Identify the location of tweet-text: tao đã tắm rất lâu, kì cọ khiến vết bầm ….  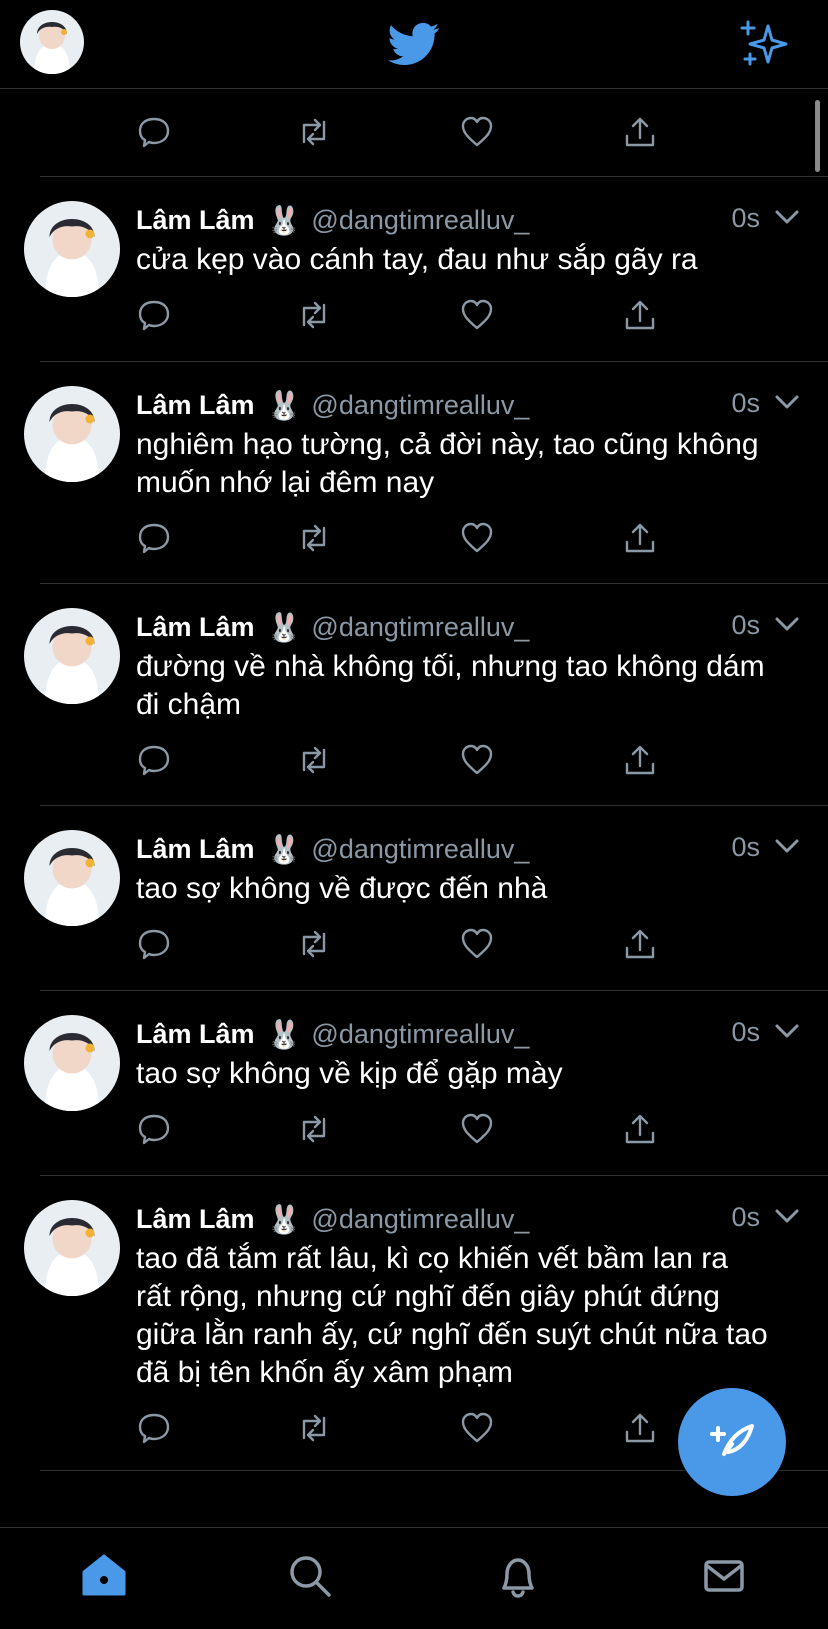
(452, 1315).